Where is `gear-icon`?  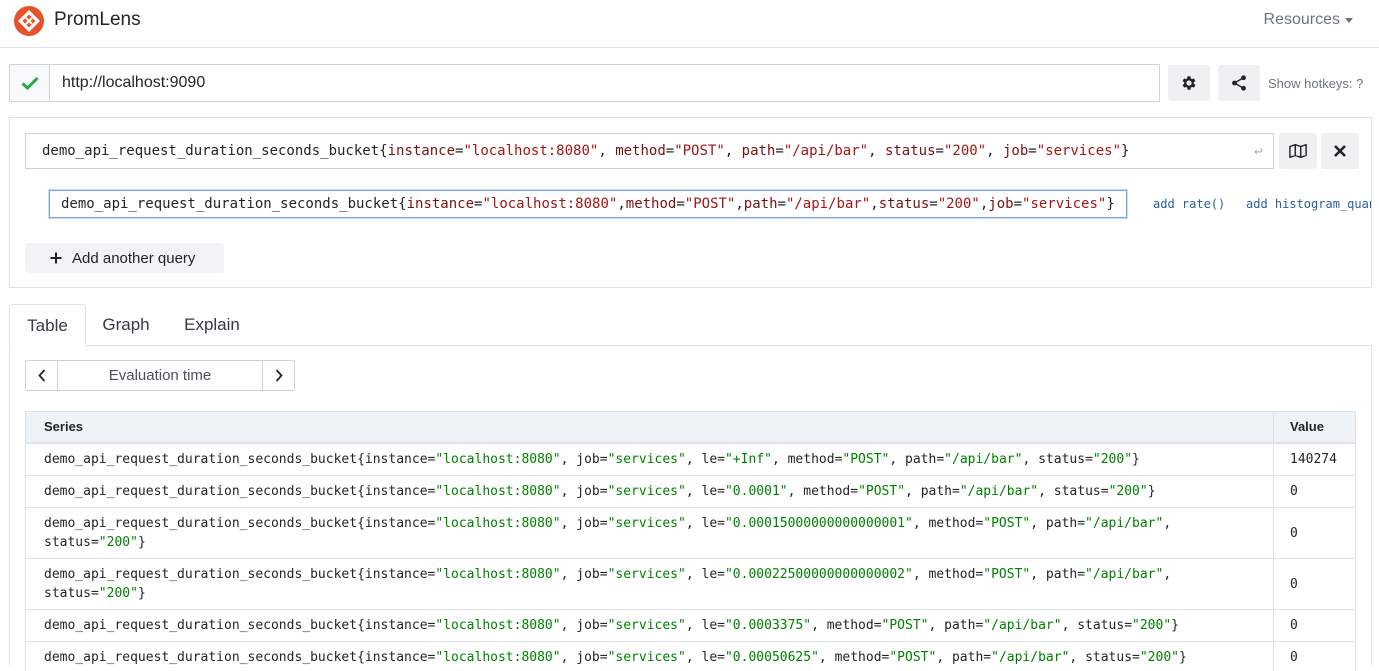
gear-icon is located at coordinates (1189, 83).